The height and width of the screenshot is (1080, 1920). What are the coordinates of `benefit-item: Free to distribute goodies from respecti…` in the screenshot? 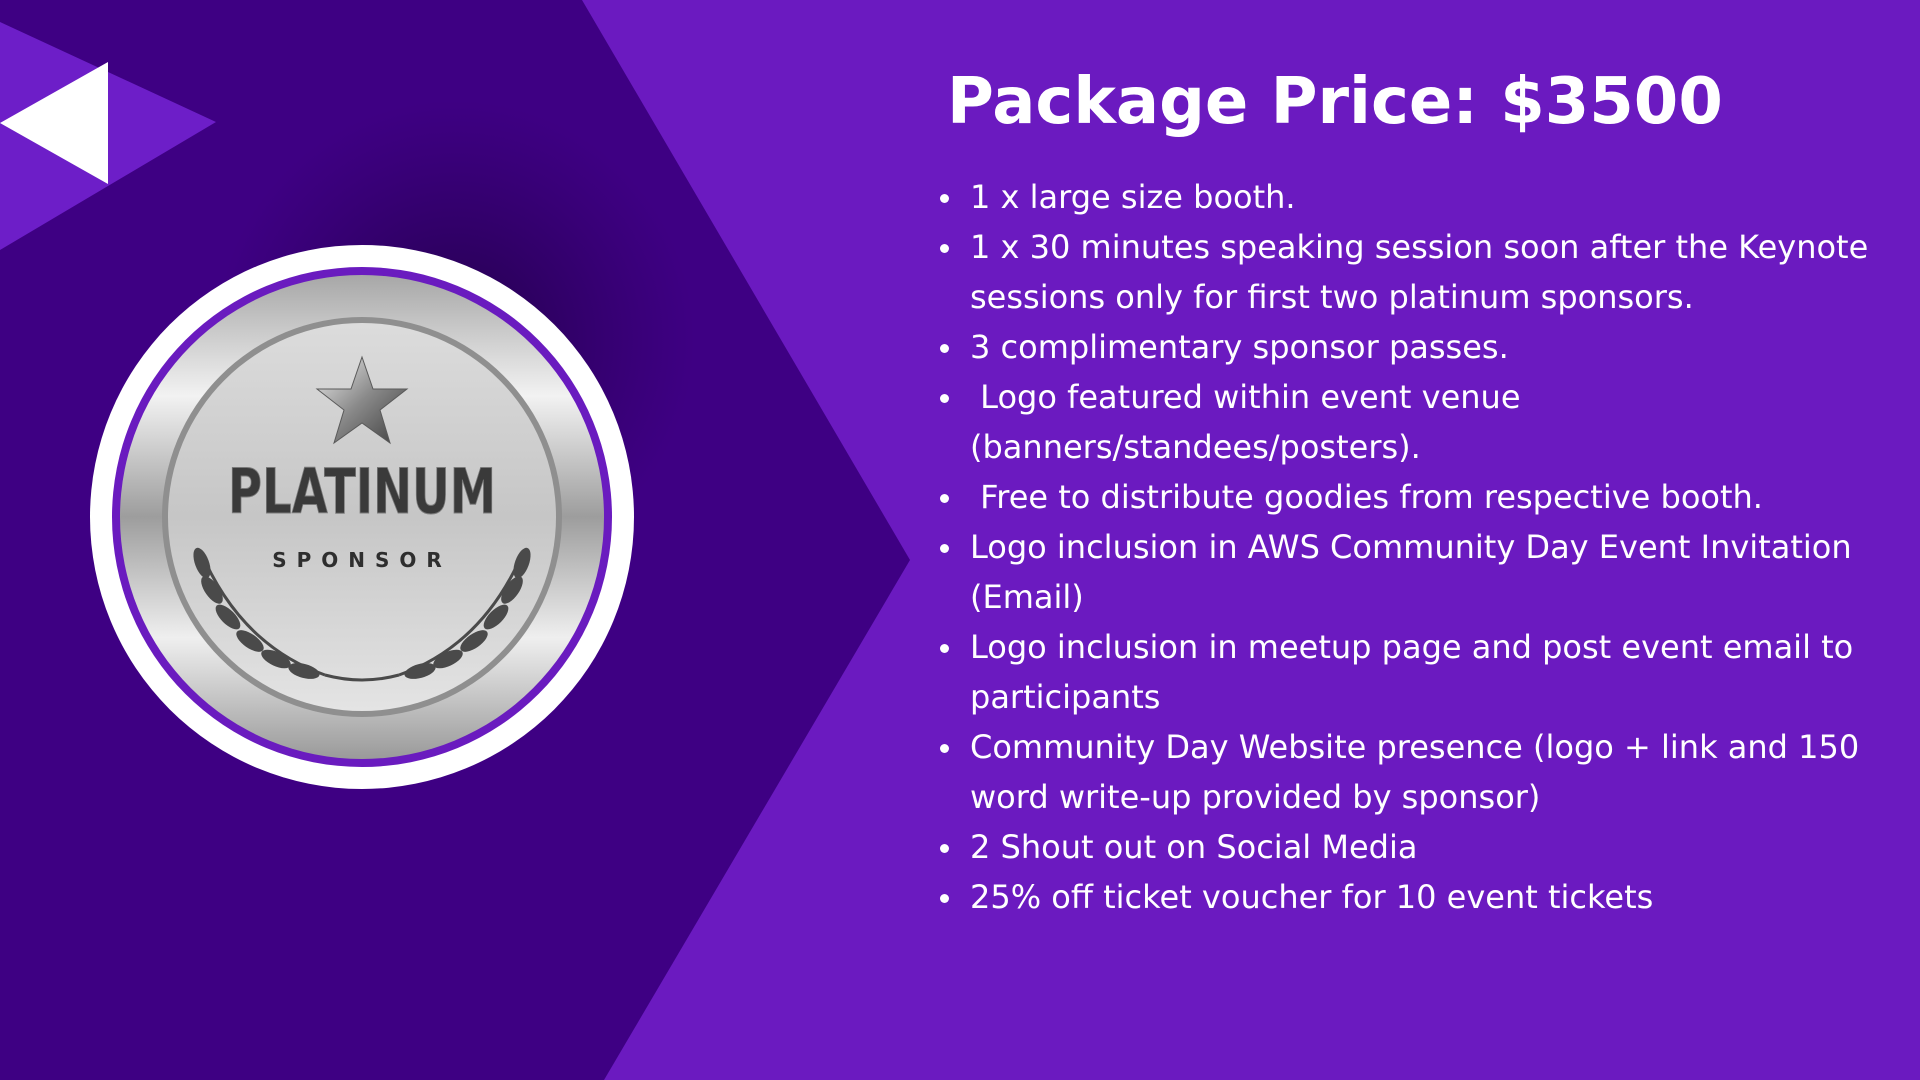 It's located at (1410, 497).